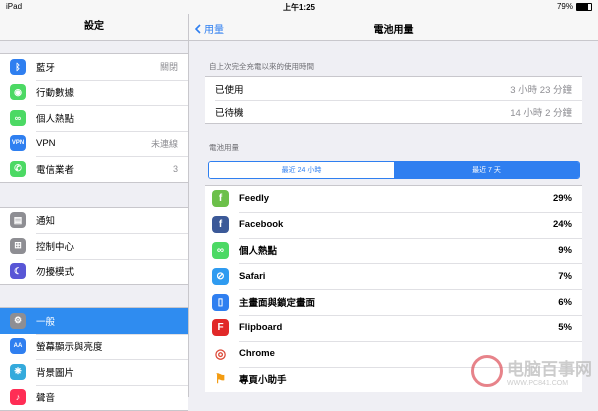 The image size is (598, 411). Describe the element at coordinates (393, 88) in the screenshot. I see `usage-row-used: 已使用 3 小時 23 分鐘` at that location.